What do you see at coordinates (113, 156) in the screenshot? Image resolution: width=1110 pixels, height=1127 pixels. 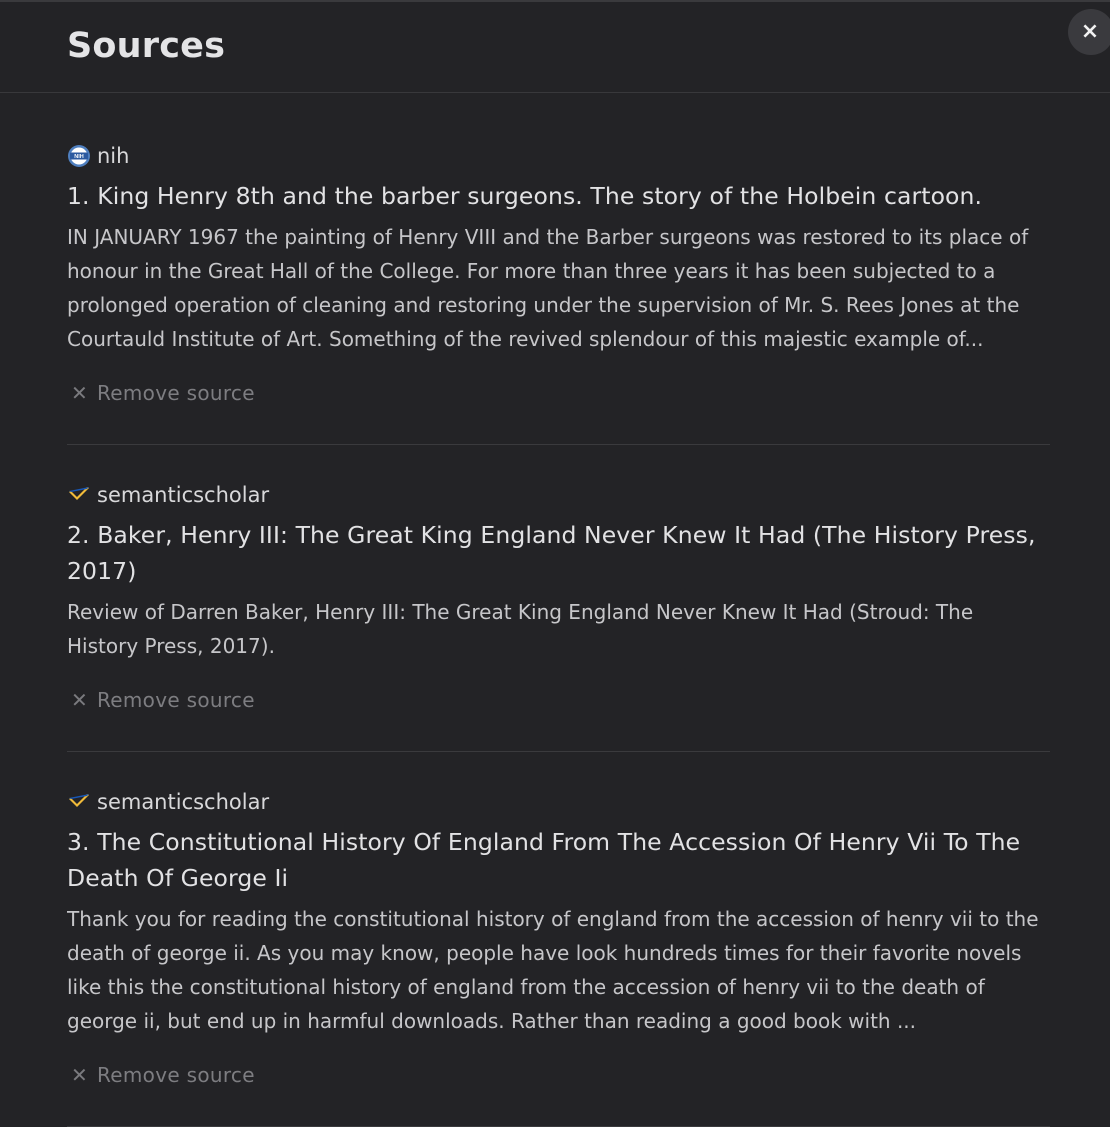 I see `source-name: nih` at bounding box center [113, 156].